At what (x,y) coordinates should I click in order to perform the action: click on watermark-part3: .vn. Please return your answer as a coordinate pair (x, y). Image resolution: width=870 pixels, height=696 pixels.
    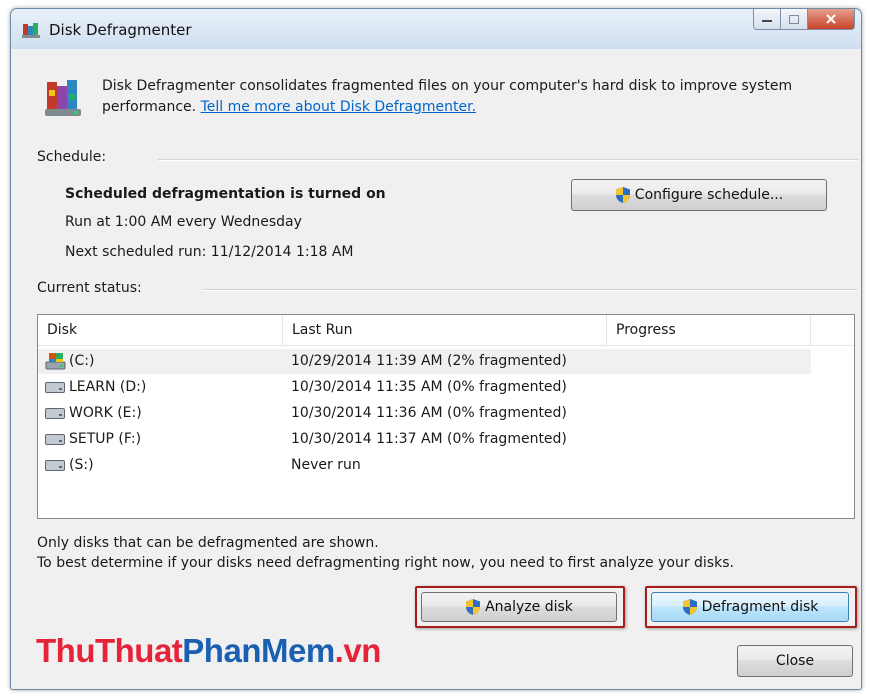
    Looking at the image, I should click on (358, 650).